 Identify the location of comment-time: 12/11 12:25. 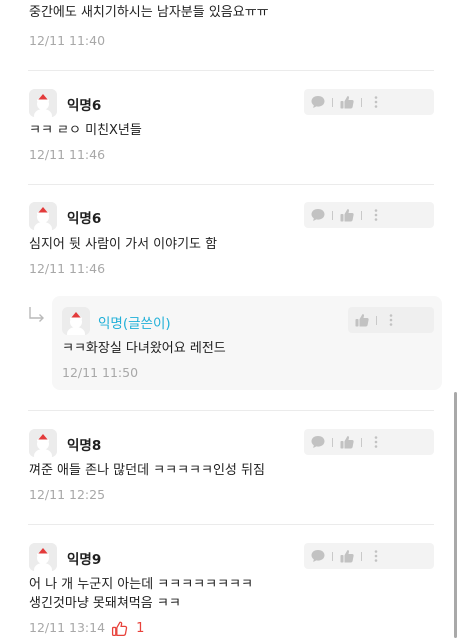
(67, 494).